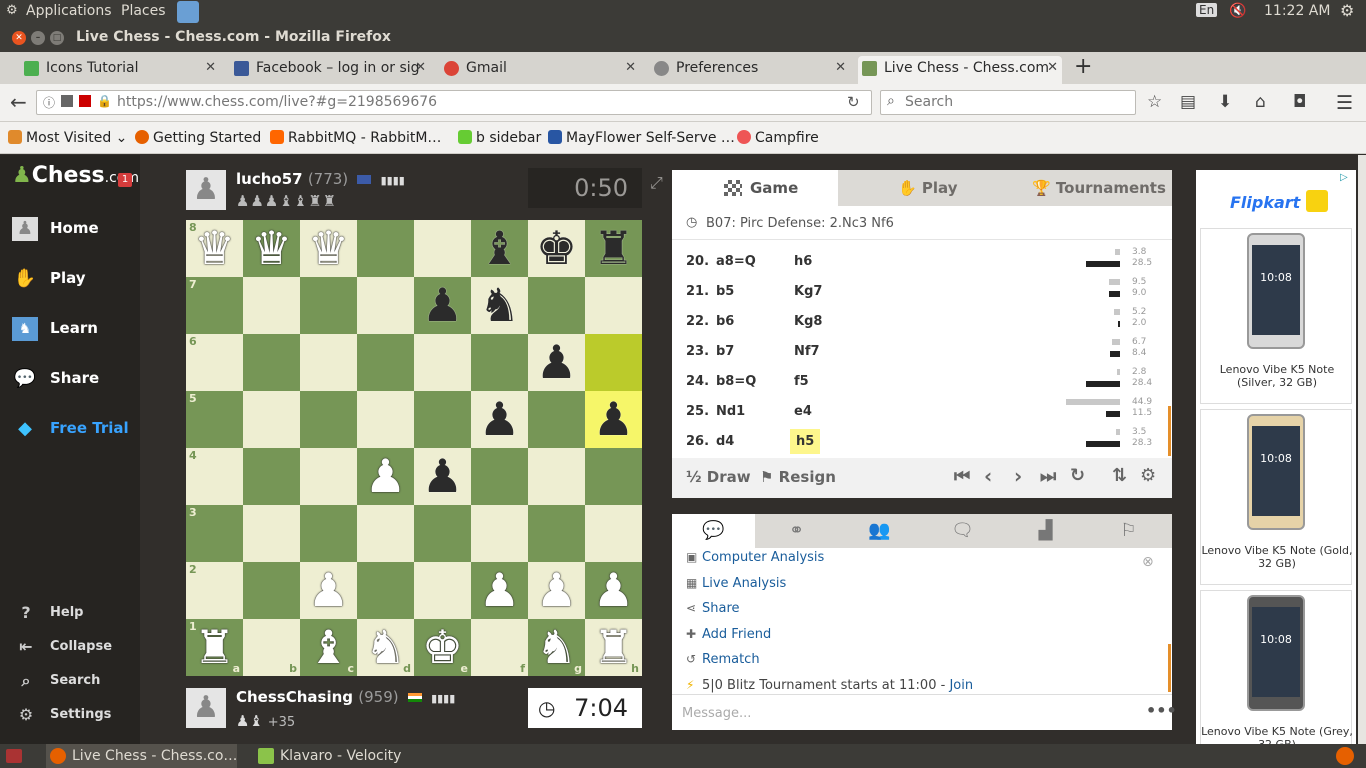  What do you see at coordinates (271, 476) in the screenshot?
I see `square-b4` at bounding box center [271, 476].